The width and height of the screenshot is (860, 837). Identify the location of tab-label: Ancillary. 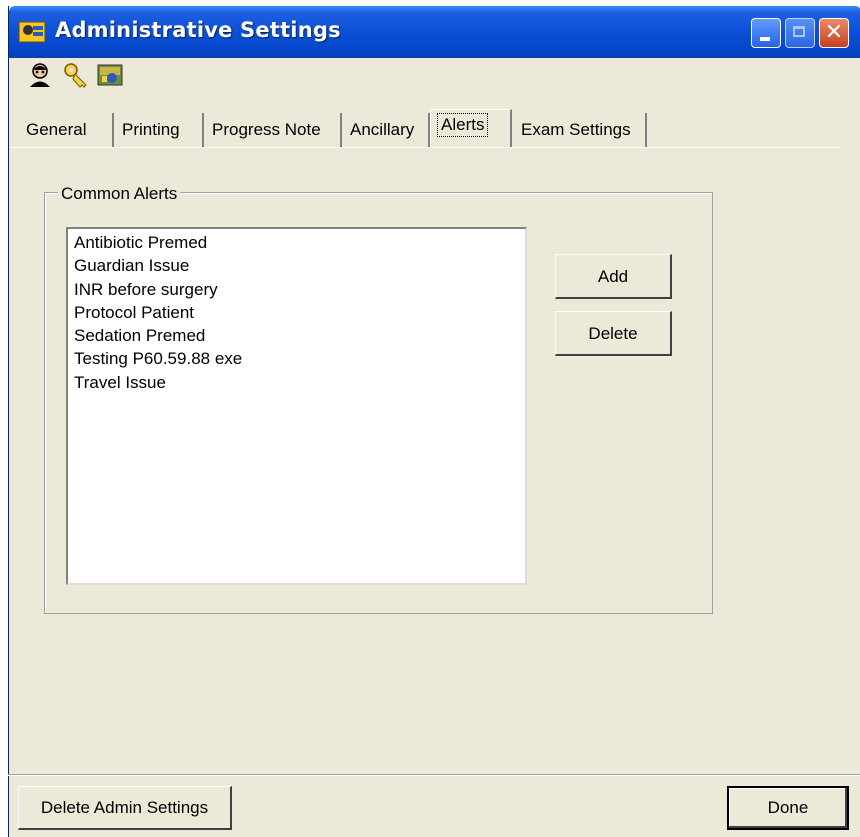
(382, 129).